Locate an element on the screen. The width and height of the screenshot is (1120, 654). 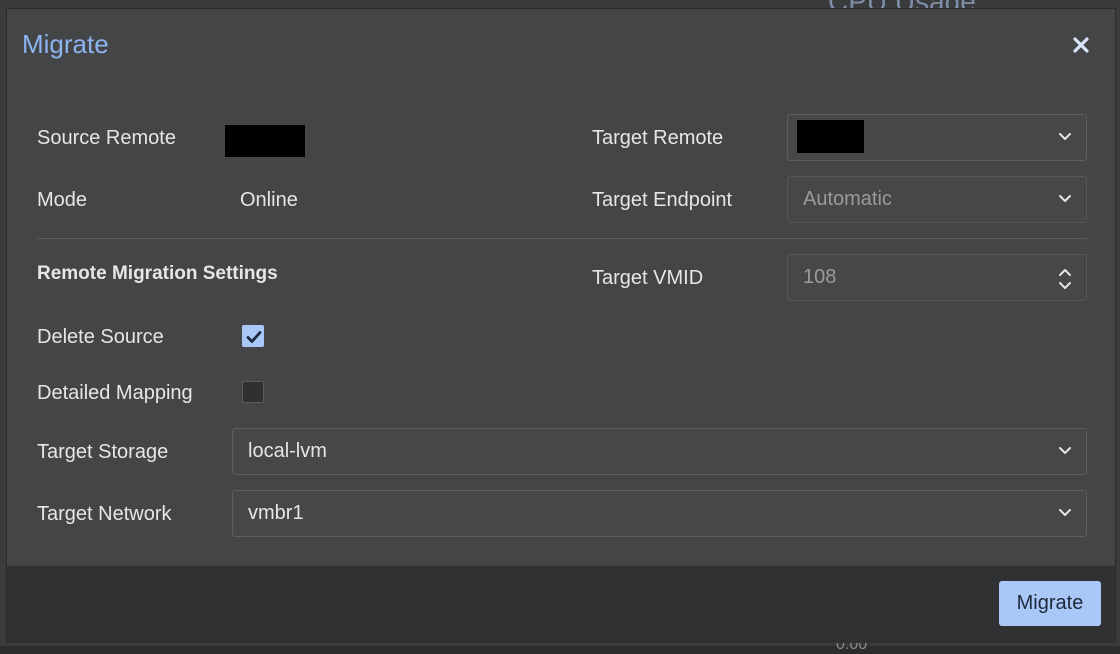
detailed-mapping-label: Detailed Mapping is located at coordinates (115, 393).